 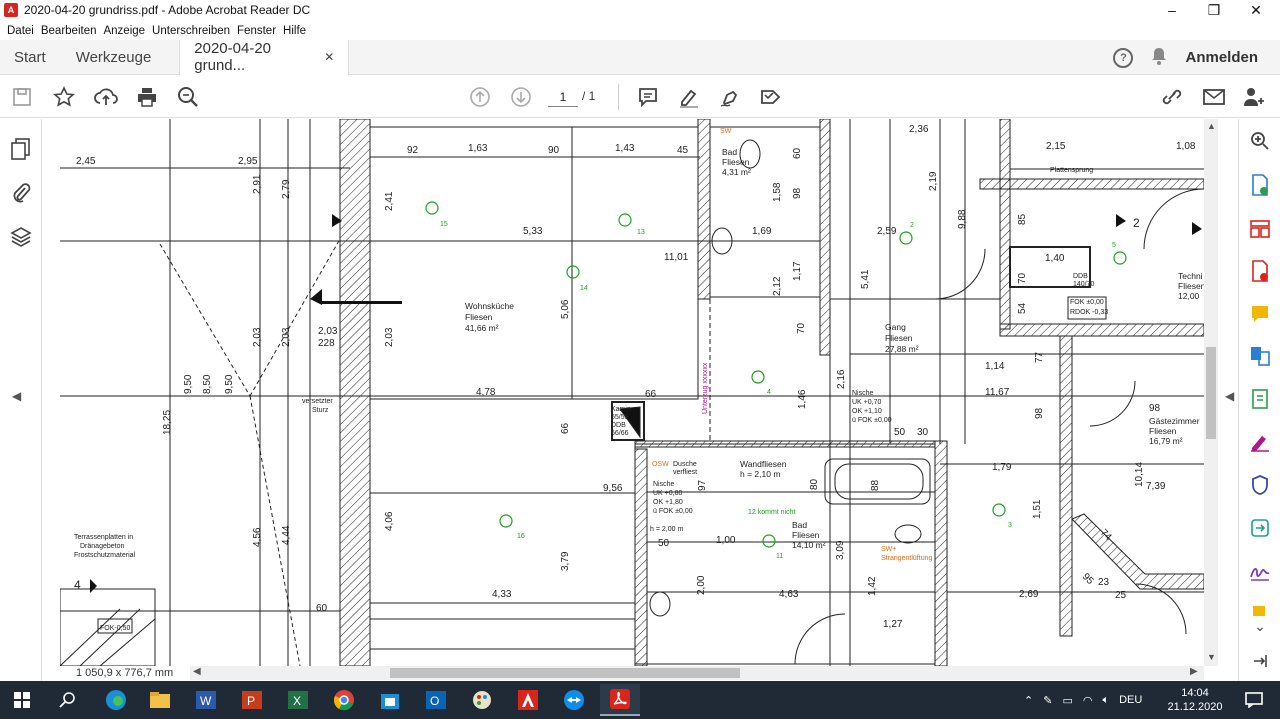 What do you see at coordinates (188, 97) in the screenshot?
I see `zoom-search-icon` at bounding box center [188, 97].